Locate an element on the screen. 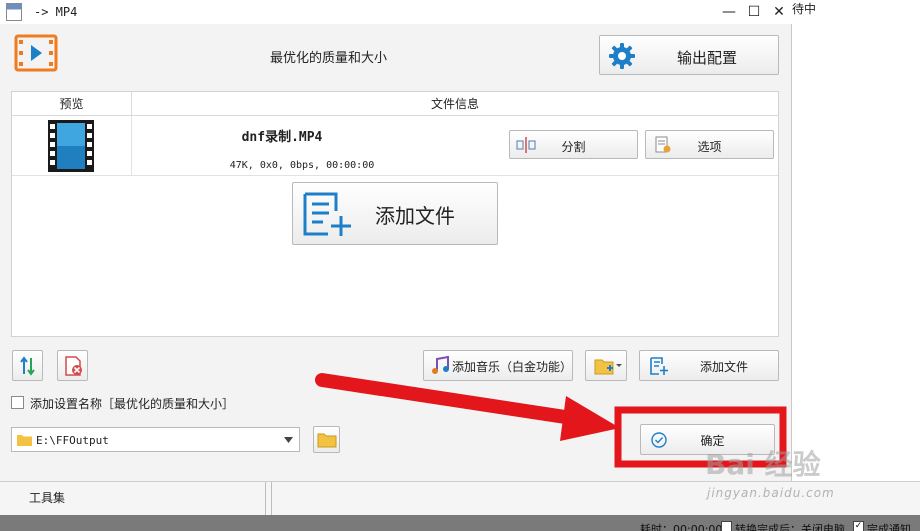 This screenshot has height=531, width=920. add-file-label: 添加文件 is located at coordinates (723, 367).